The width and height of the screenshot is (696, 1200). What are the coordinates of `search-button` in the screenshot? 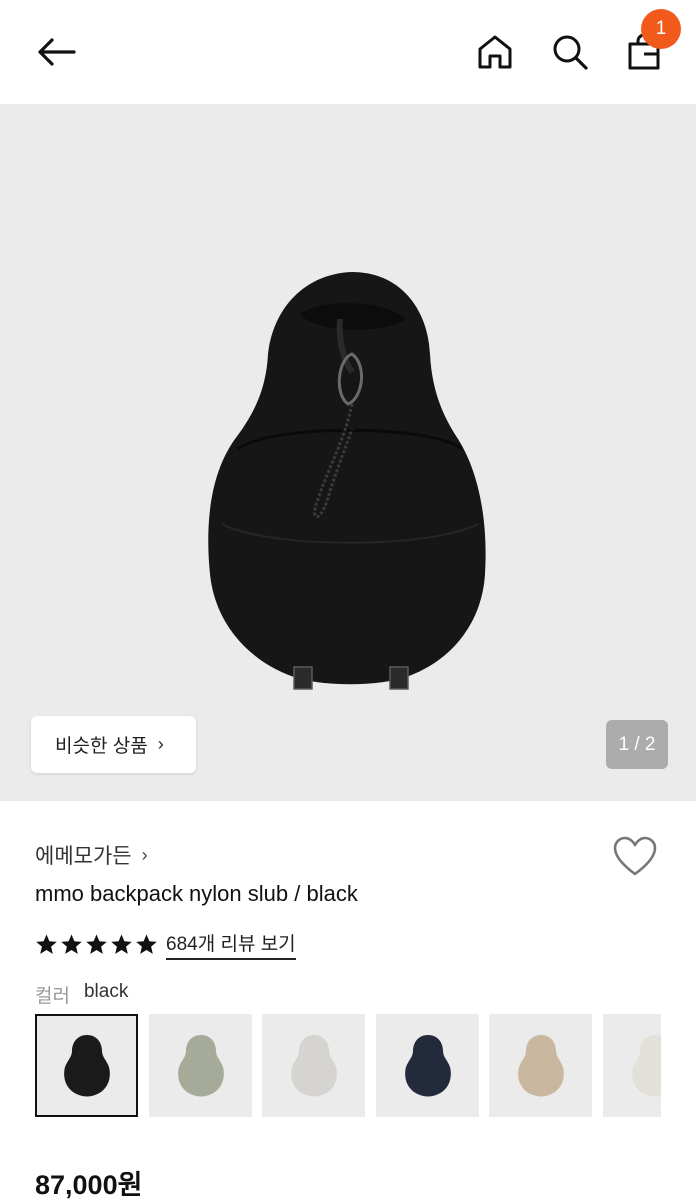 It's located at (570, 52).